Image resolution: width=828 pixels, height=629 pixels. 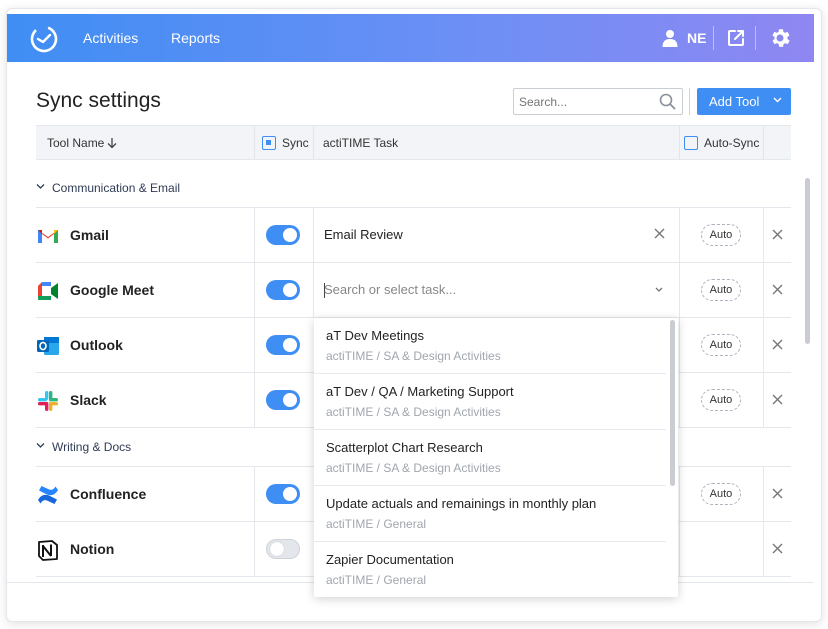 I want to click on search-icon, so click(x=667, y=101).